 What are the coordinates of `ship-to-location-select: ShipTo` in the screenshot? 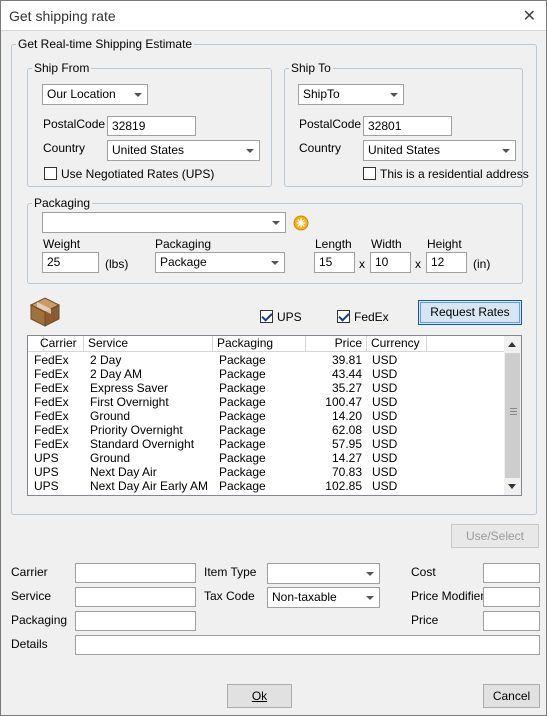 It's located at (351, 94).